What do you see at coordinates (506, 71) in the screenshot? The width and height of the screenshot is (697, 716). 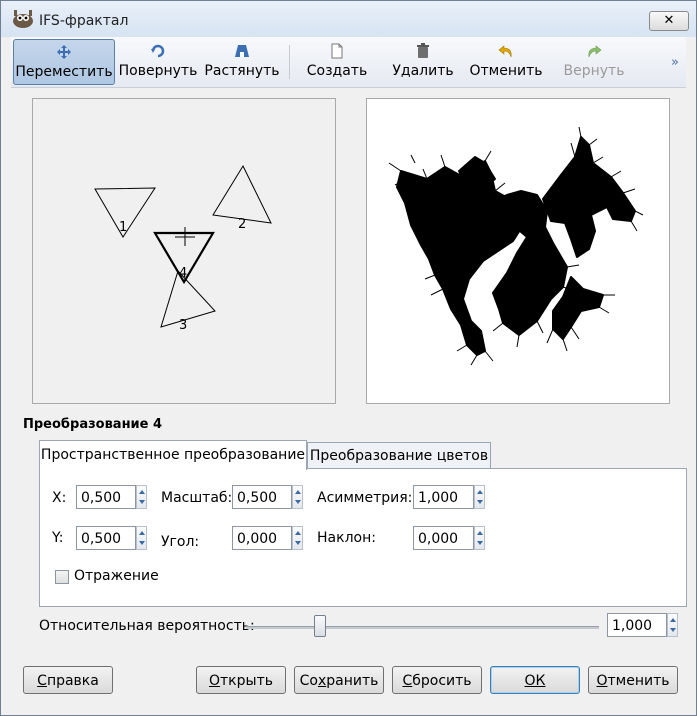 I see `undo-label: Отменить` at bounding box center [506, 71].